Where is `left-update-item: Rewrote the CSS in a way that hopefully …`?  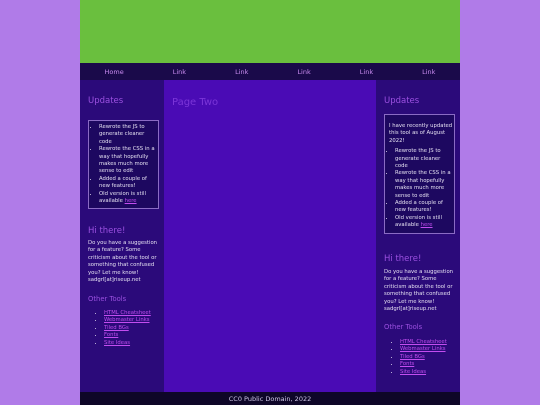 left-update-item: Rewrote the CSS in a way that hopefully … is located at coordinates (127, 161).